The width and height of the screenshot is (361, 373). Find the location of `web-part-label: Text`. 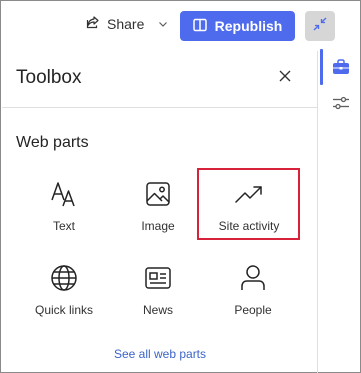

web-part-label: Text is located at coordinates (63, 226).